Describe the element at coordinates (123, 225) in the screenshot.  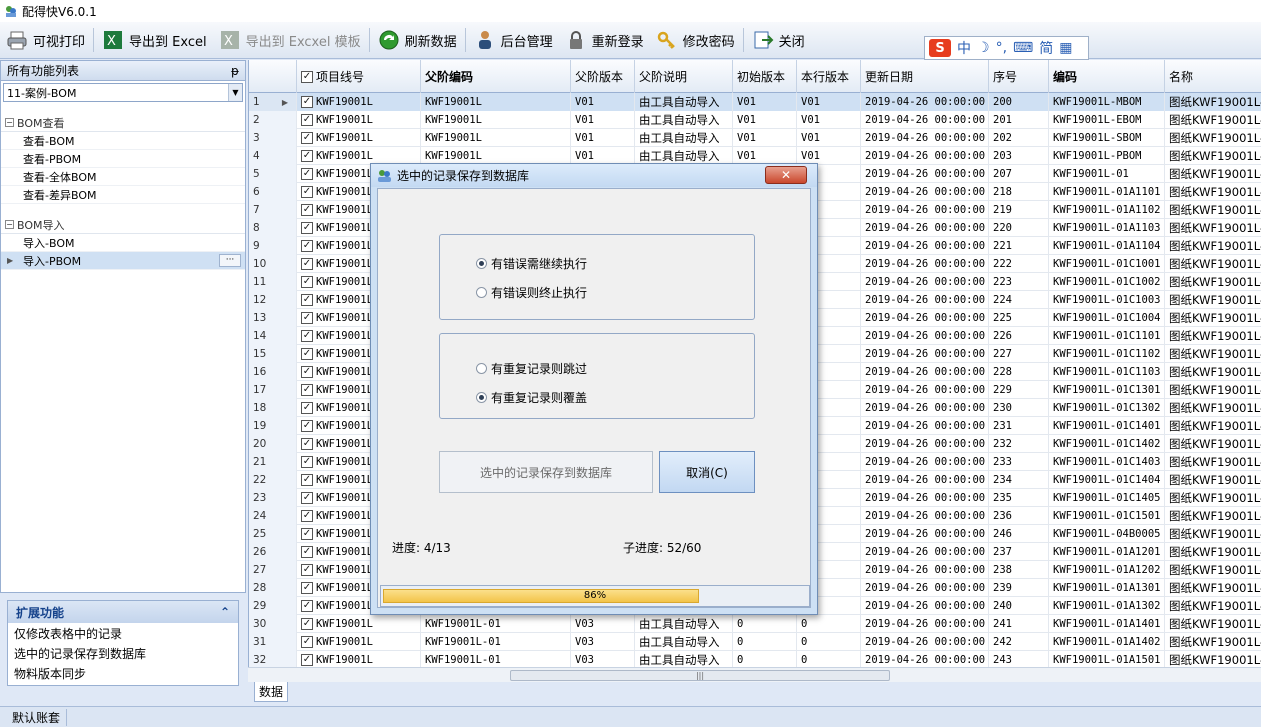
I see `group-bom-import: − BOM导入` at that location.